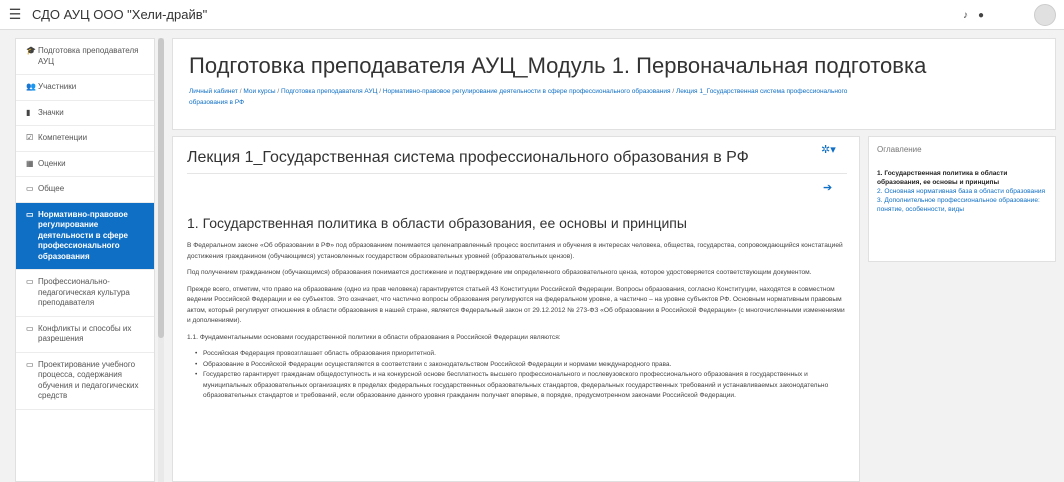  What do you see at coordinates (85, 113) in the screenshot?
I see `sidebar-item: ▮ Значки` at bounding box center [85, 113].